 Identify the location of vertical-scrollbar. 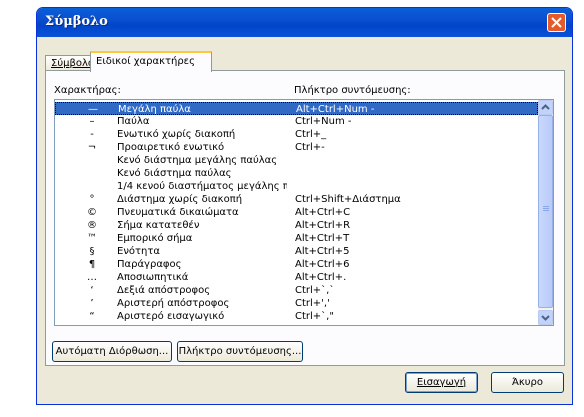
(545, 212).